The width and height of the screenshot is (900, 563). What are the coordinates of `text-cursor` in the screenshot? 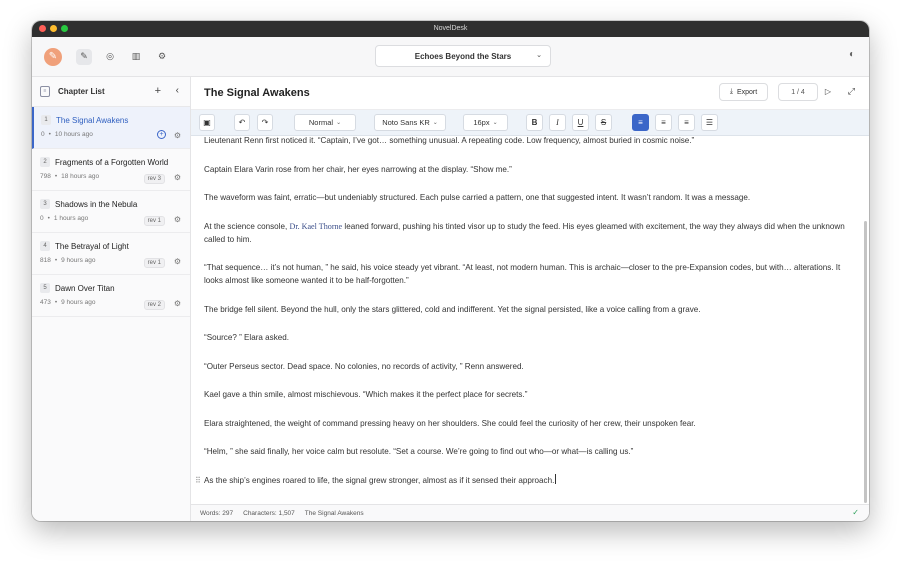 It's located at (556, 478).